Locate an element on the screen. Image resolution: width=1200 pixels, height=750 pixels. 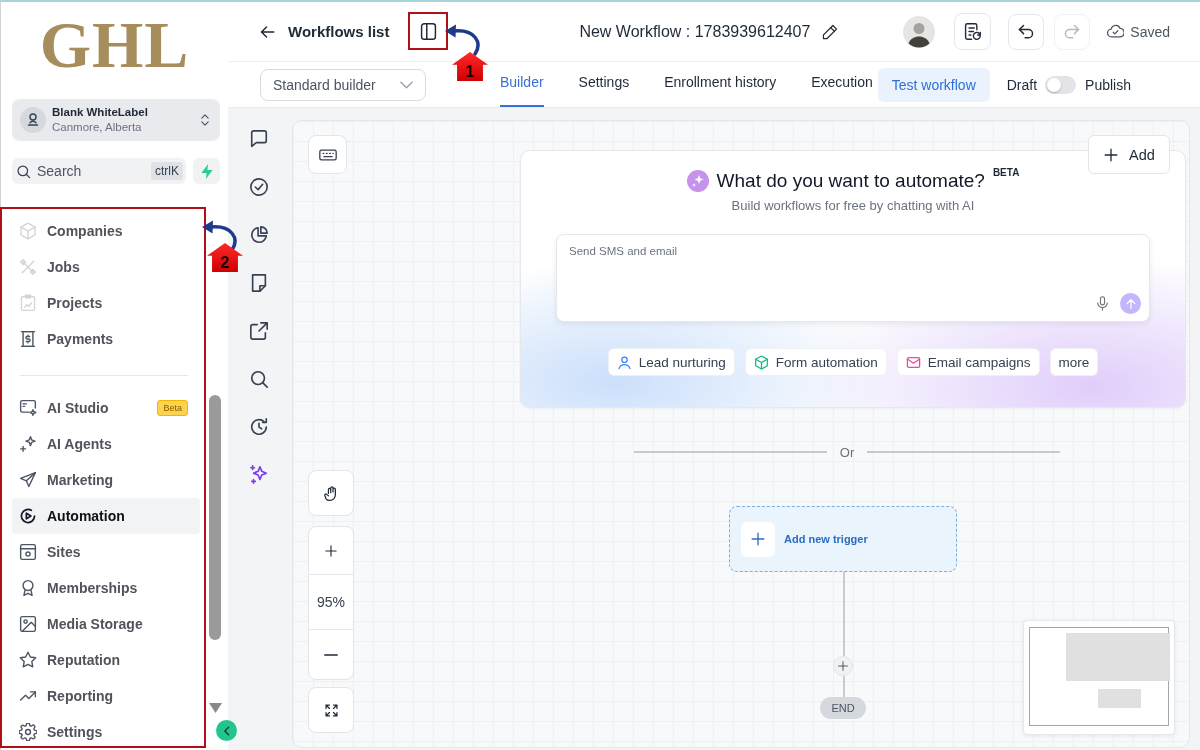
connector-line is located at coordinates (844, 686).